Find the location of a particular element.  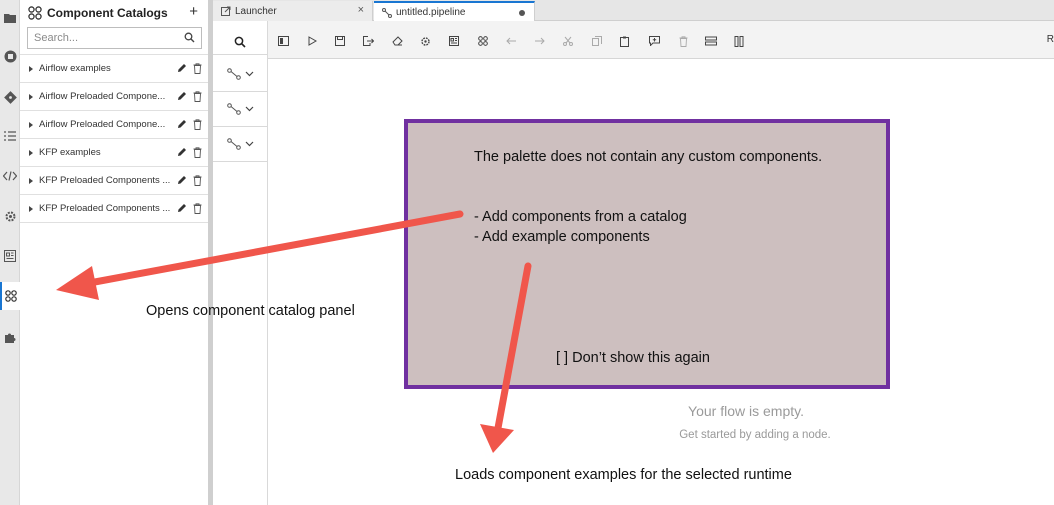

pipeline-toolbar: R is located at coordinates (661, 40).